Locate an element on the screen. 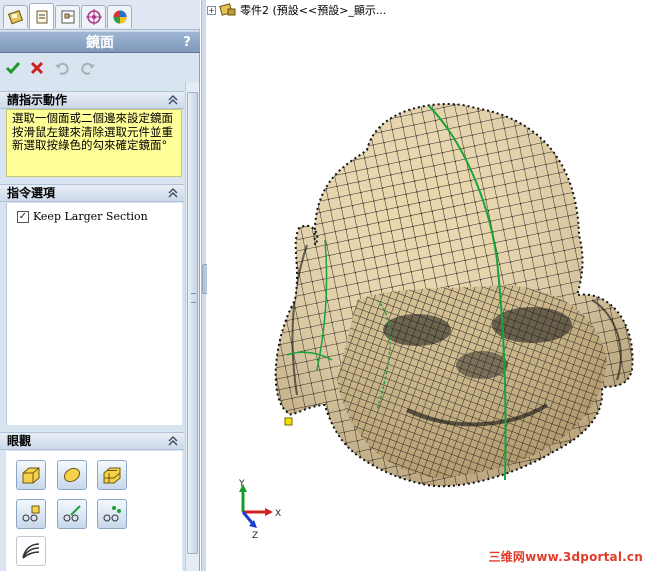 Image resolution: width=663 pixels, height=571 pixels. keep-larger-section-checkbox: ✓ is located at coordinates (23, 216).